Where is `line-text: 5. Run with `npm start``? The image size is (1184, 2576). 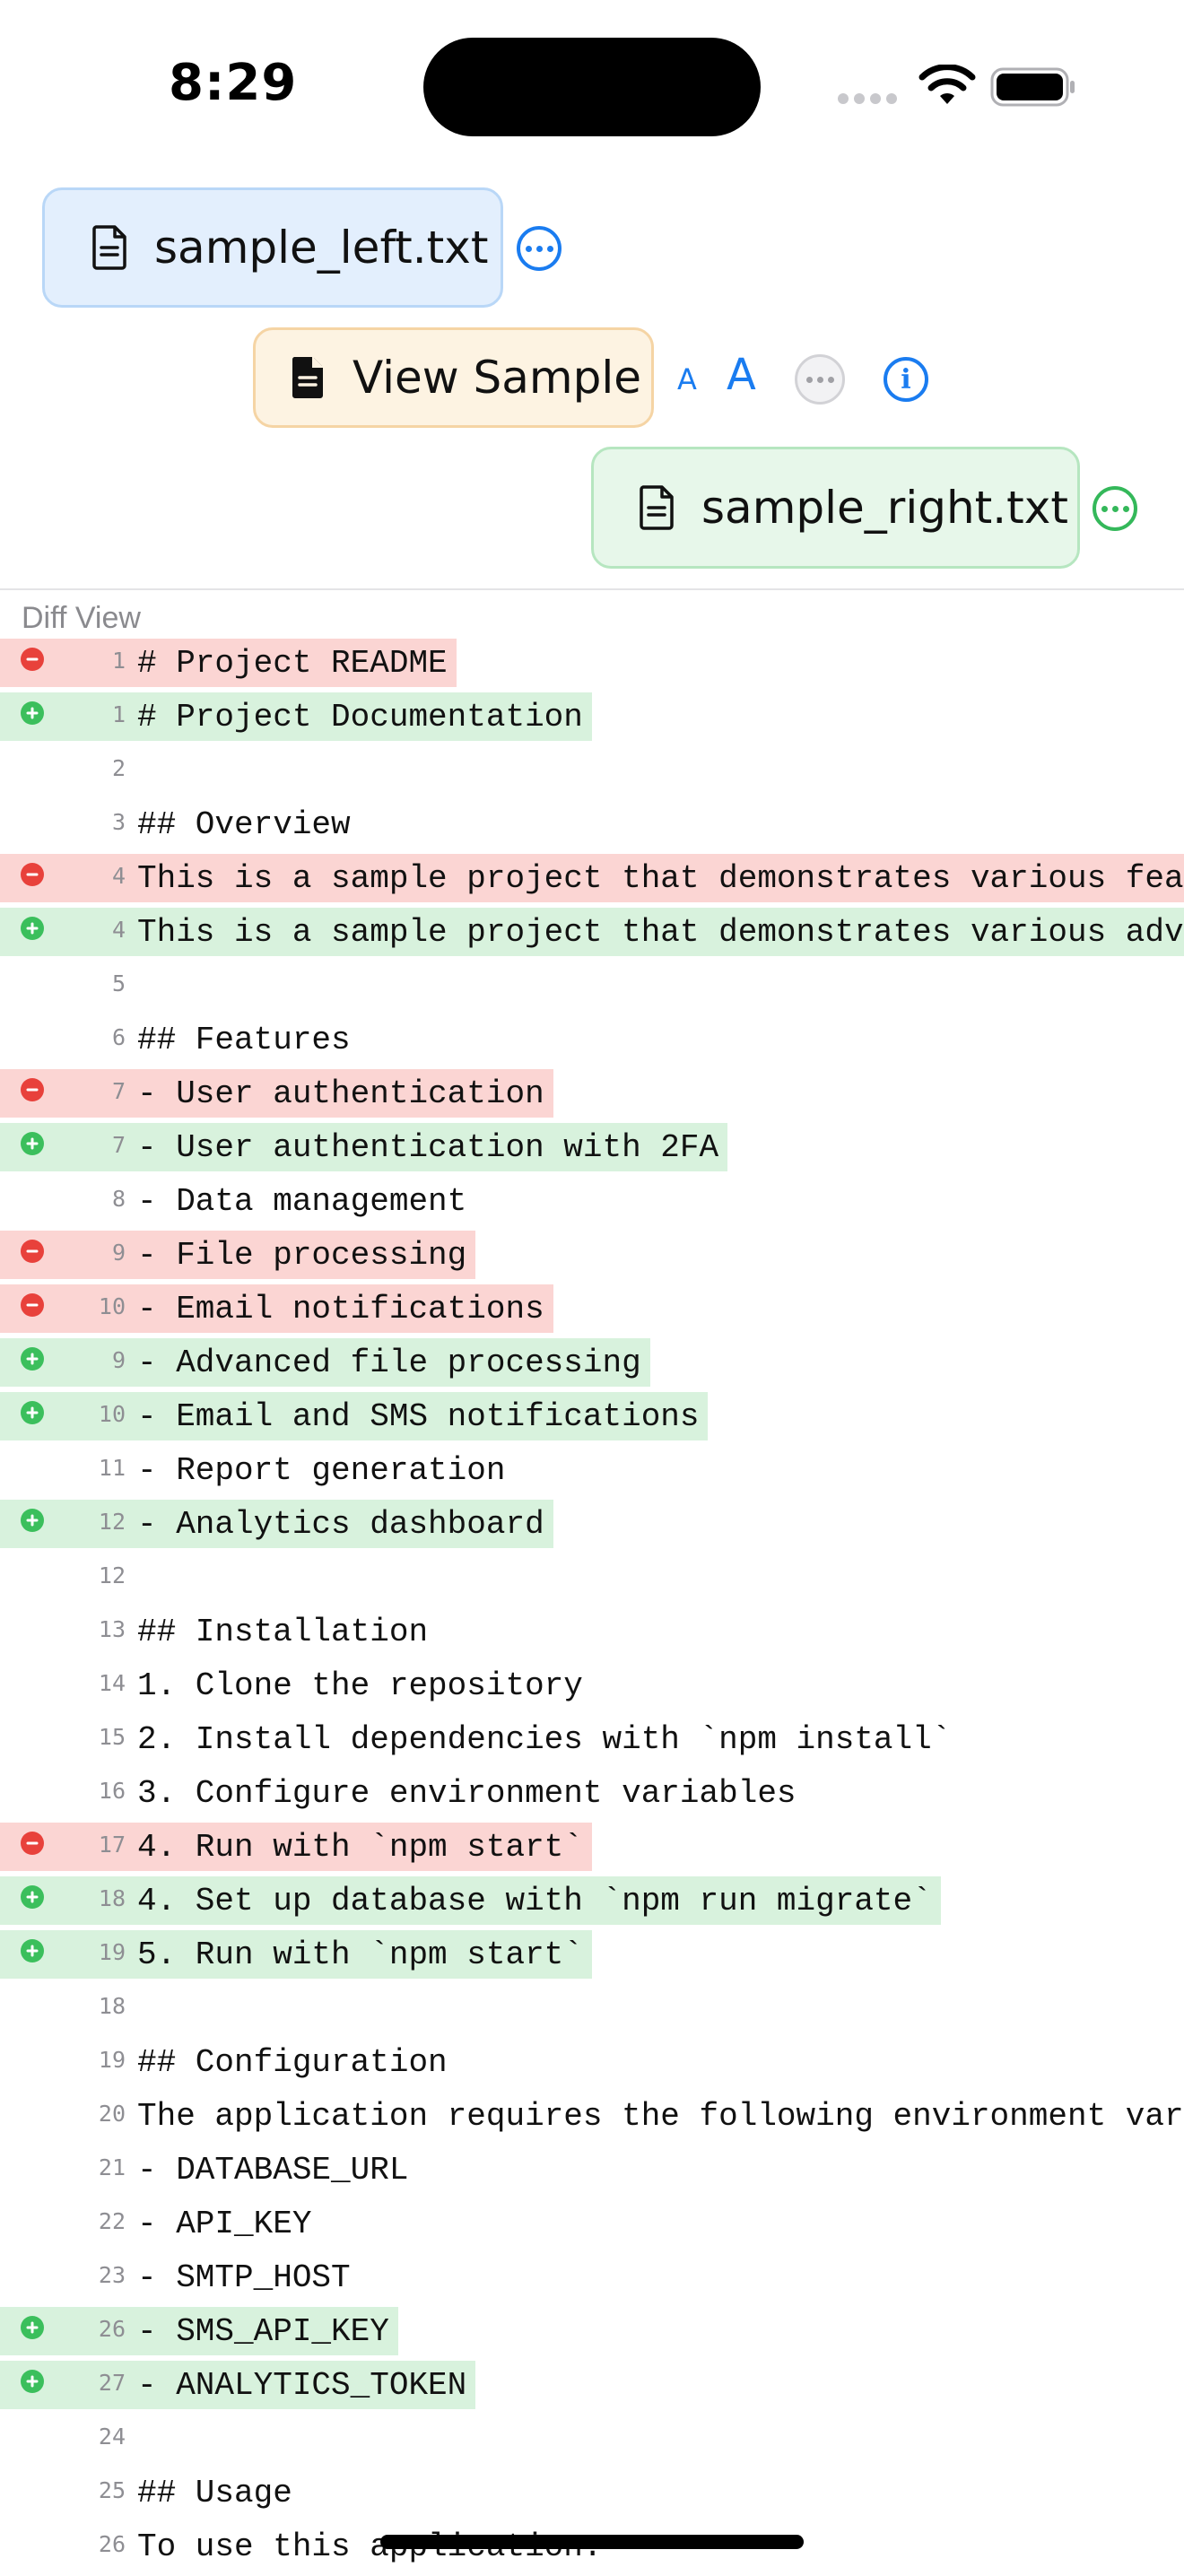
line-text: 5. Run with `npm start` is located at coordinates (360, 1954).